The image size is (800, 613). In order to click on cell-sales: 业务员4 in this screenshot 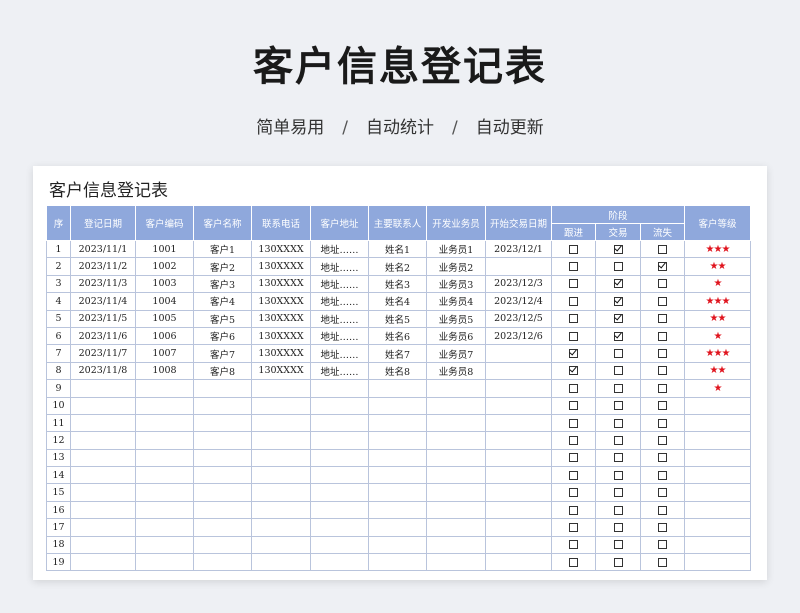, I will do `click(456, 301)`.